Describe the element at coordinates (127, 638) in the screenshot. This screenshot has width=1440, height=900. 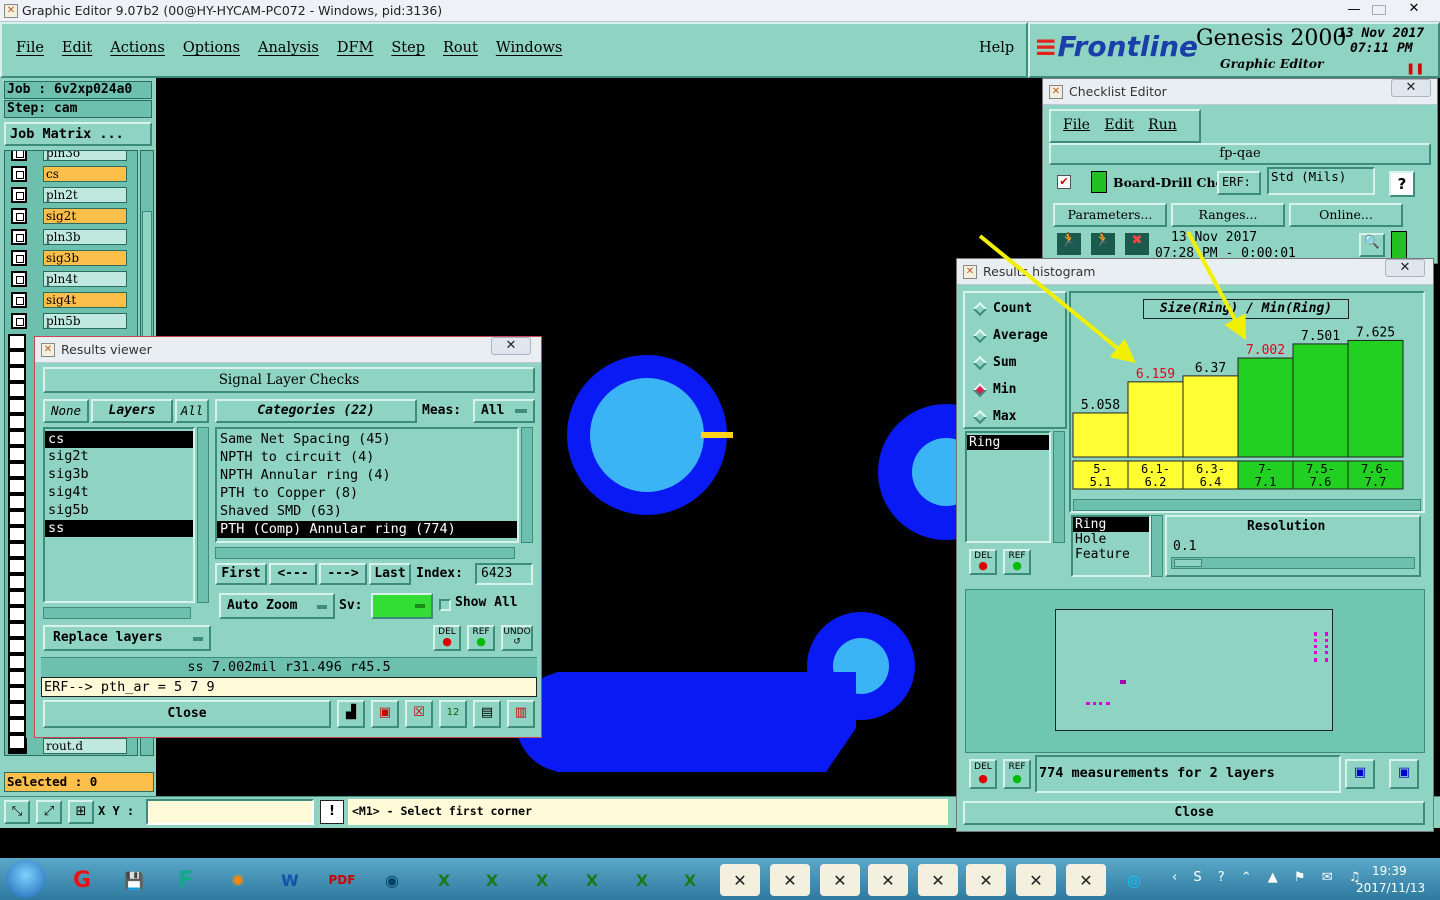
I see `replace-layers-dropdown: Replace layers` at that location.